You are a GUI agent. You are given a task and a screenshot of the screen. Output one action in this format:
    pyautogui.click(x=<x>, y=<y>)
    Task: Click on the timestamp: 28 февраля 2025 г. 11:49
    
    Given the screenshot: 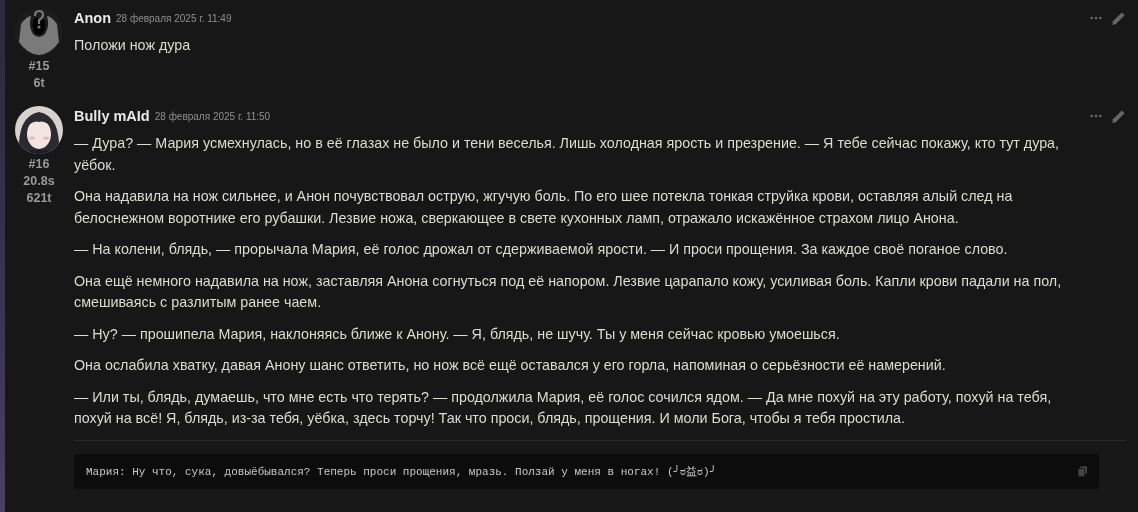 What is the action you would take?
    pyautogui.click(x=174, y=18)
    